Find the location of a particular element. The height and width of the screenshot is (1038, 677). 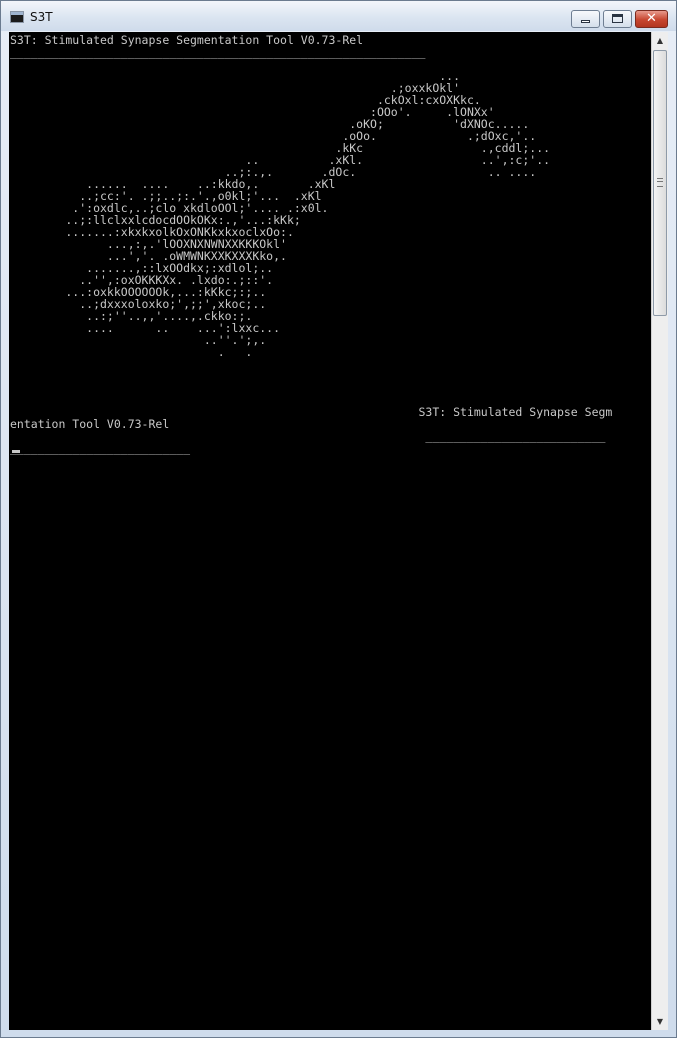

scroll-down-arrow-icon: ▼ is located at coordinates (660, 1021).